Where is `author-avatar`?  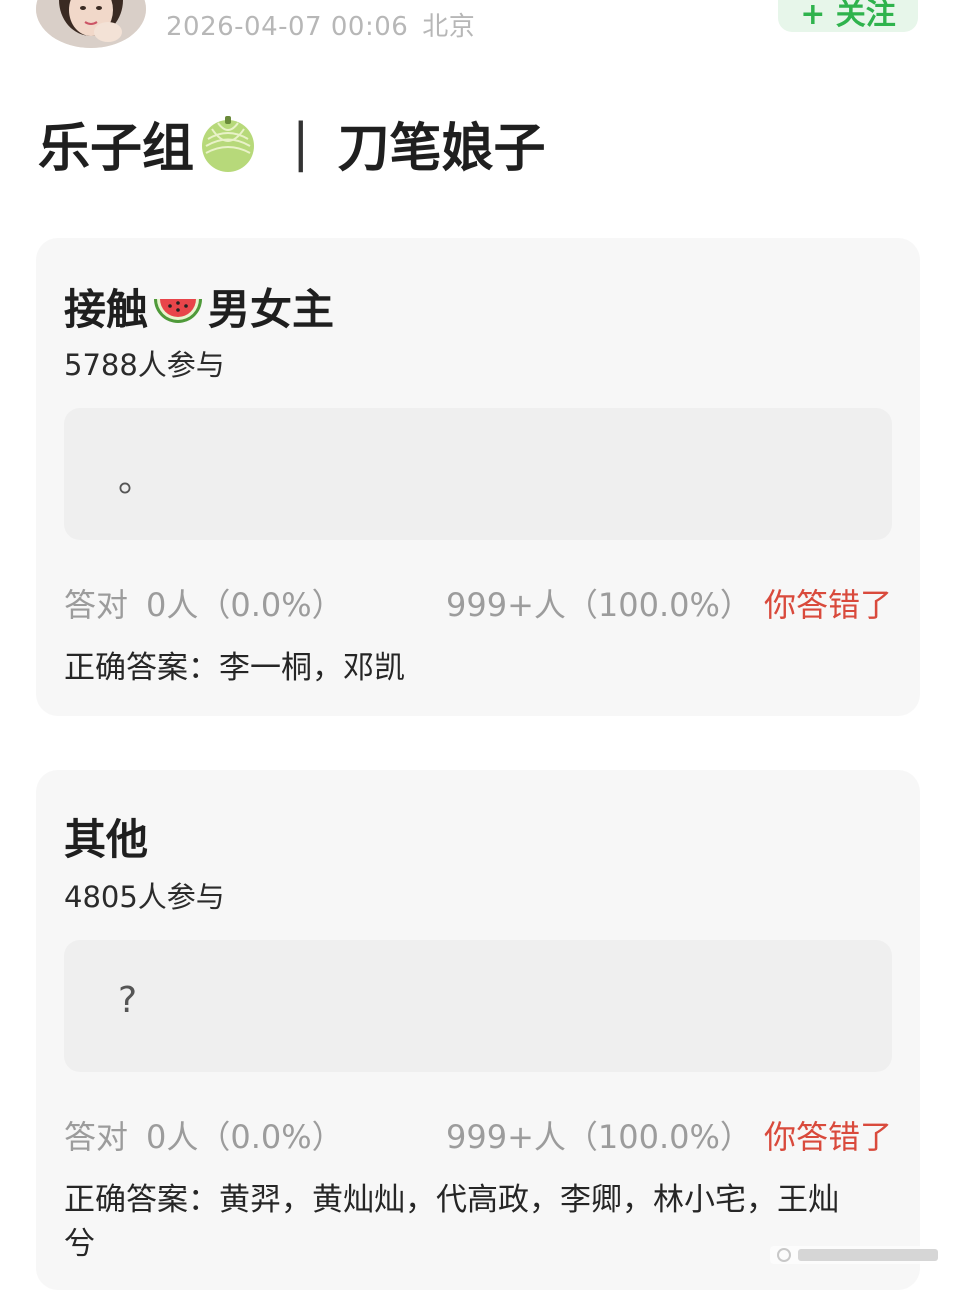 author-avatar is located at coordinates (91, 24).